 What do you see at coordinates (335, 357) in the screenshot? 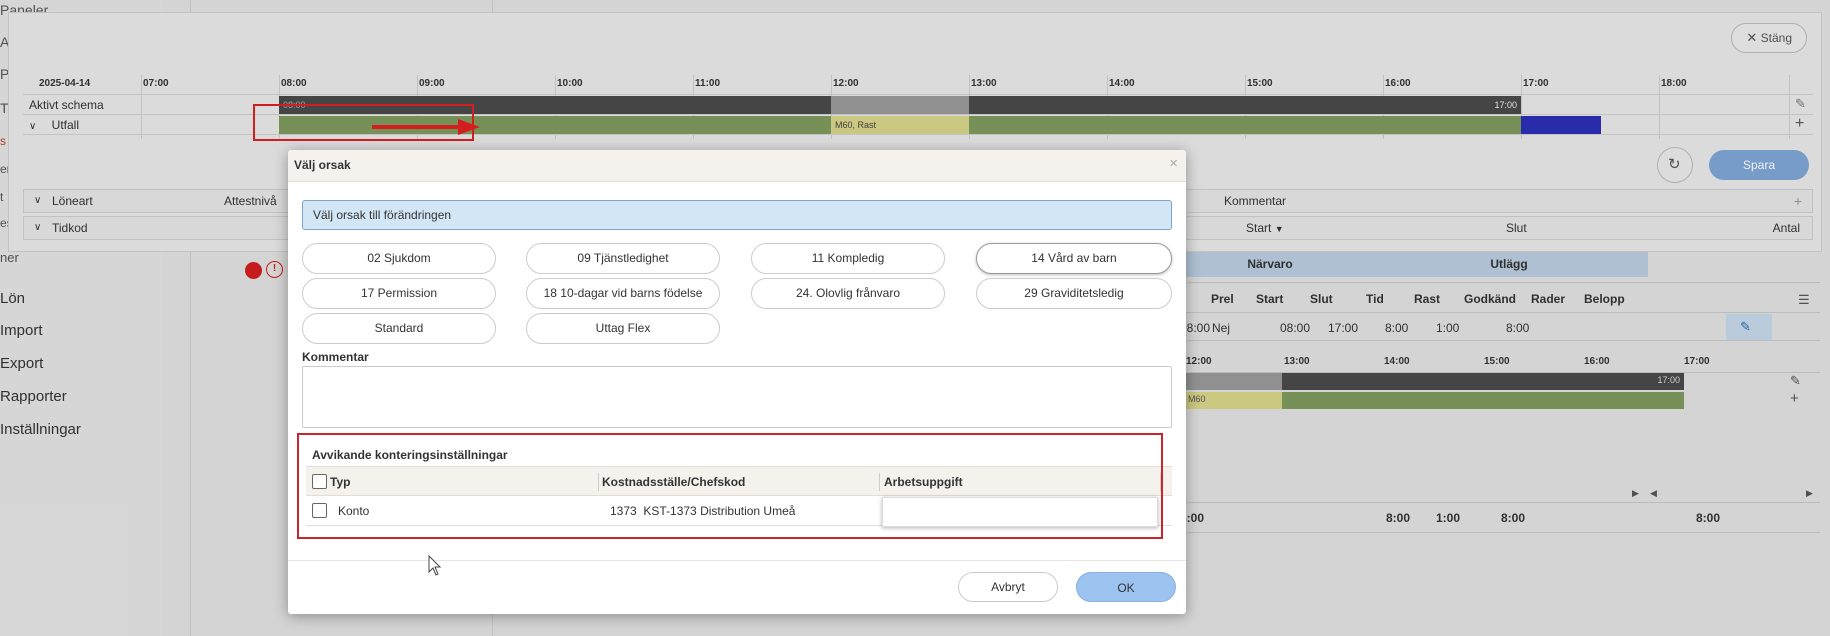
I see `comment-label: Kommentar` at bounding box center [335, 357].